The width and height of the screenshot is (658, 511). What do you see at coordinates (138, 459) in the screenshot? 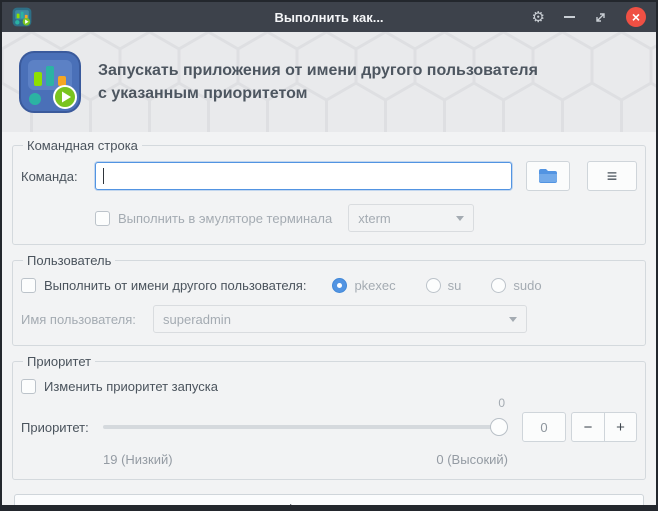
I see `priority-min-label: 19 (Низкий)` at bounding box center [138, 459].